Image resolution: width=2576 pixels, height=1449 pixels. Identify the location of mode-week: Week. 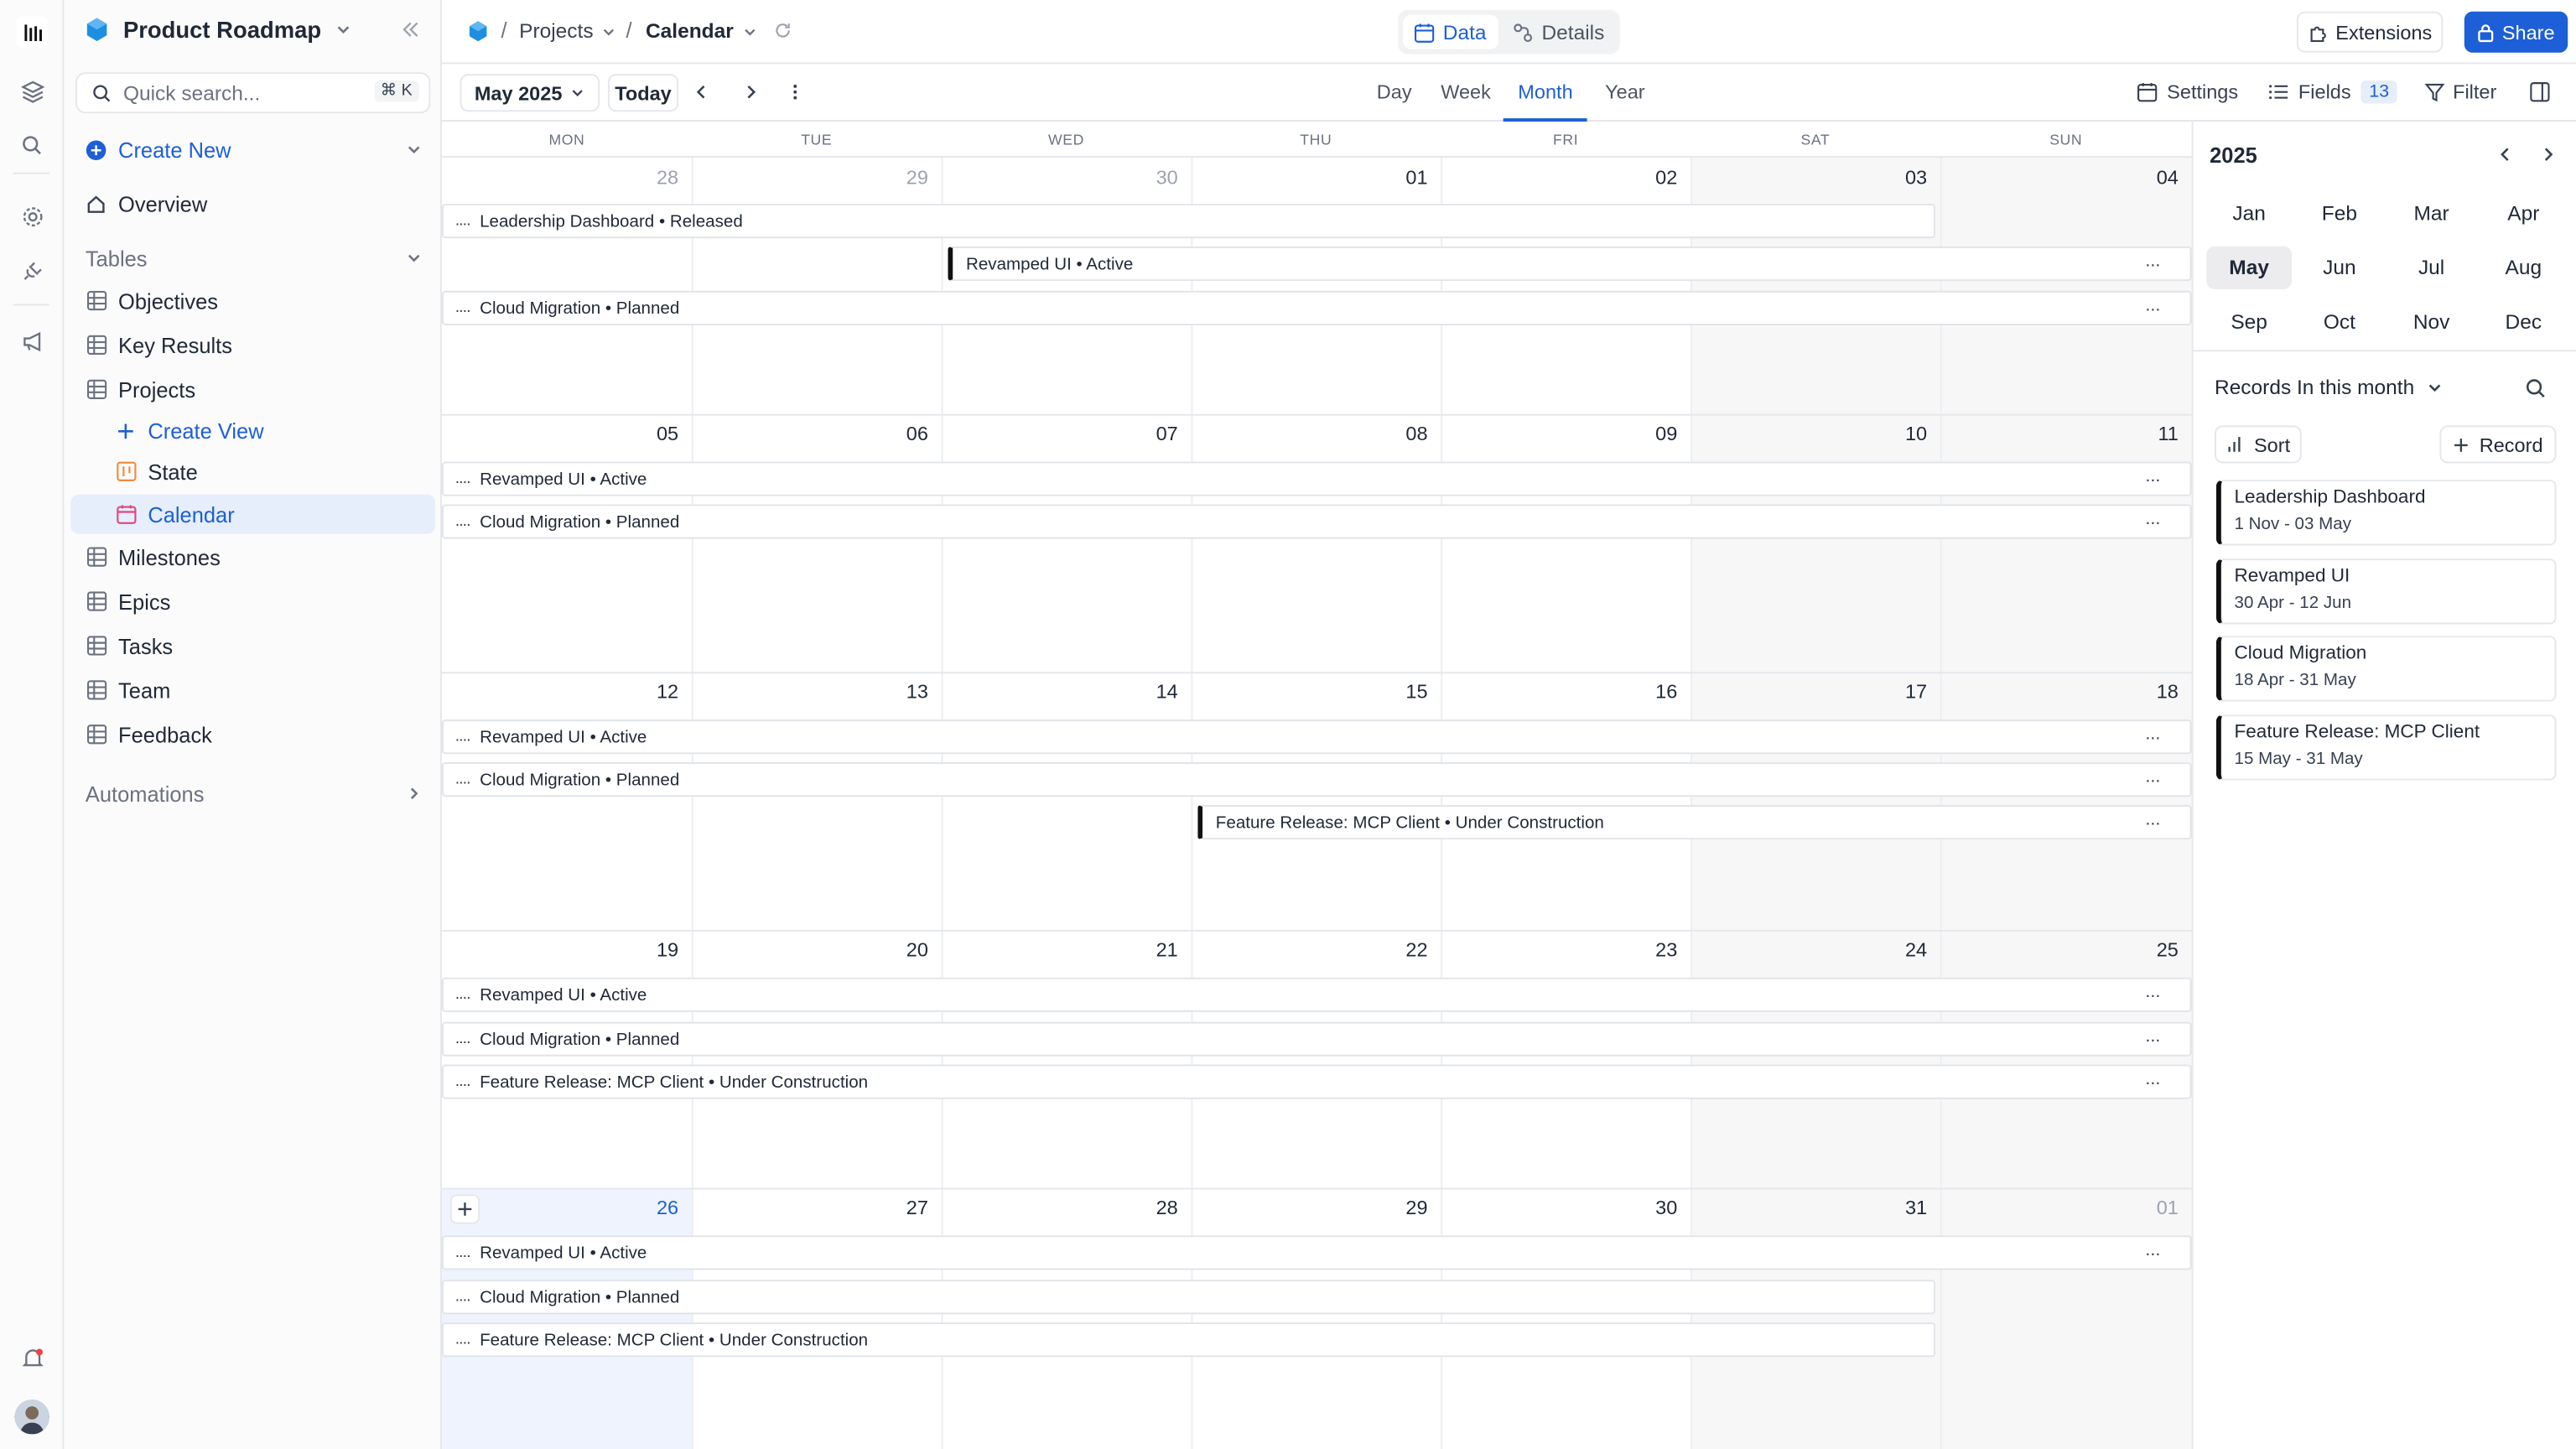
(1466, 91).